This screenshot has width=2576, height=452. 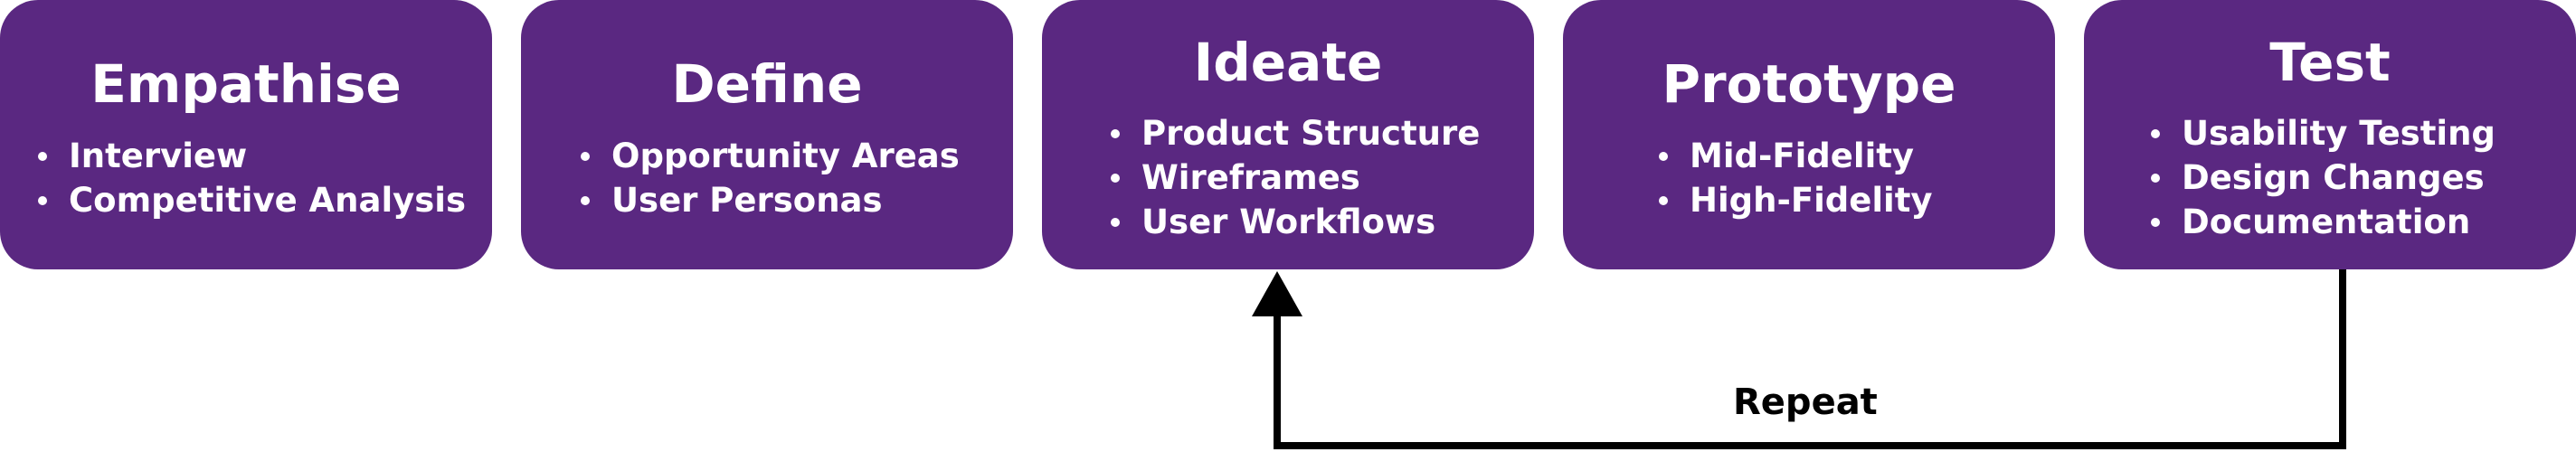 What do you see at coordinates (1806, 402) in the screenshot?
I see `repeat-label: Repeat` at bounding box center [1806, 402].